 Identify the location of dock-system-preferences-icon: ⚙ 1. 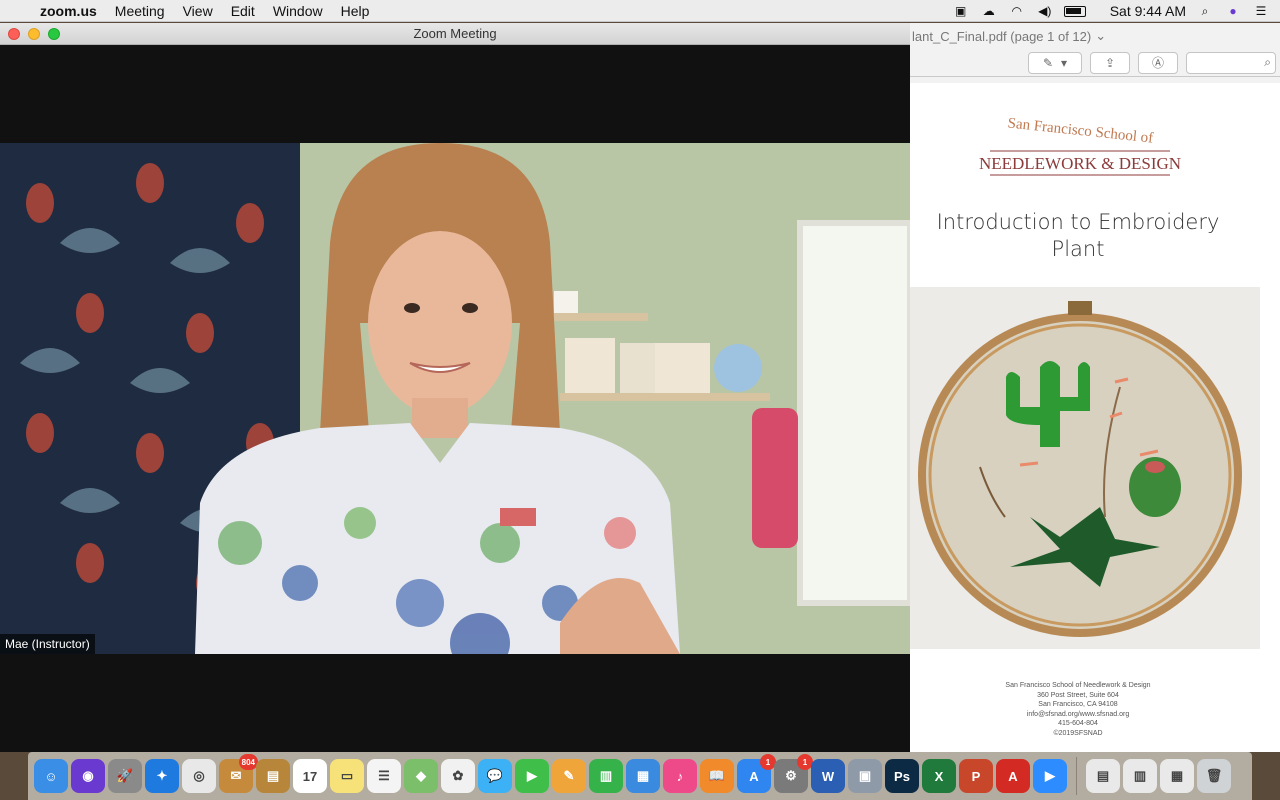
(793, 773).